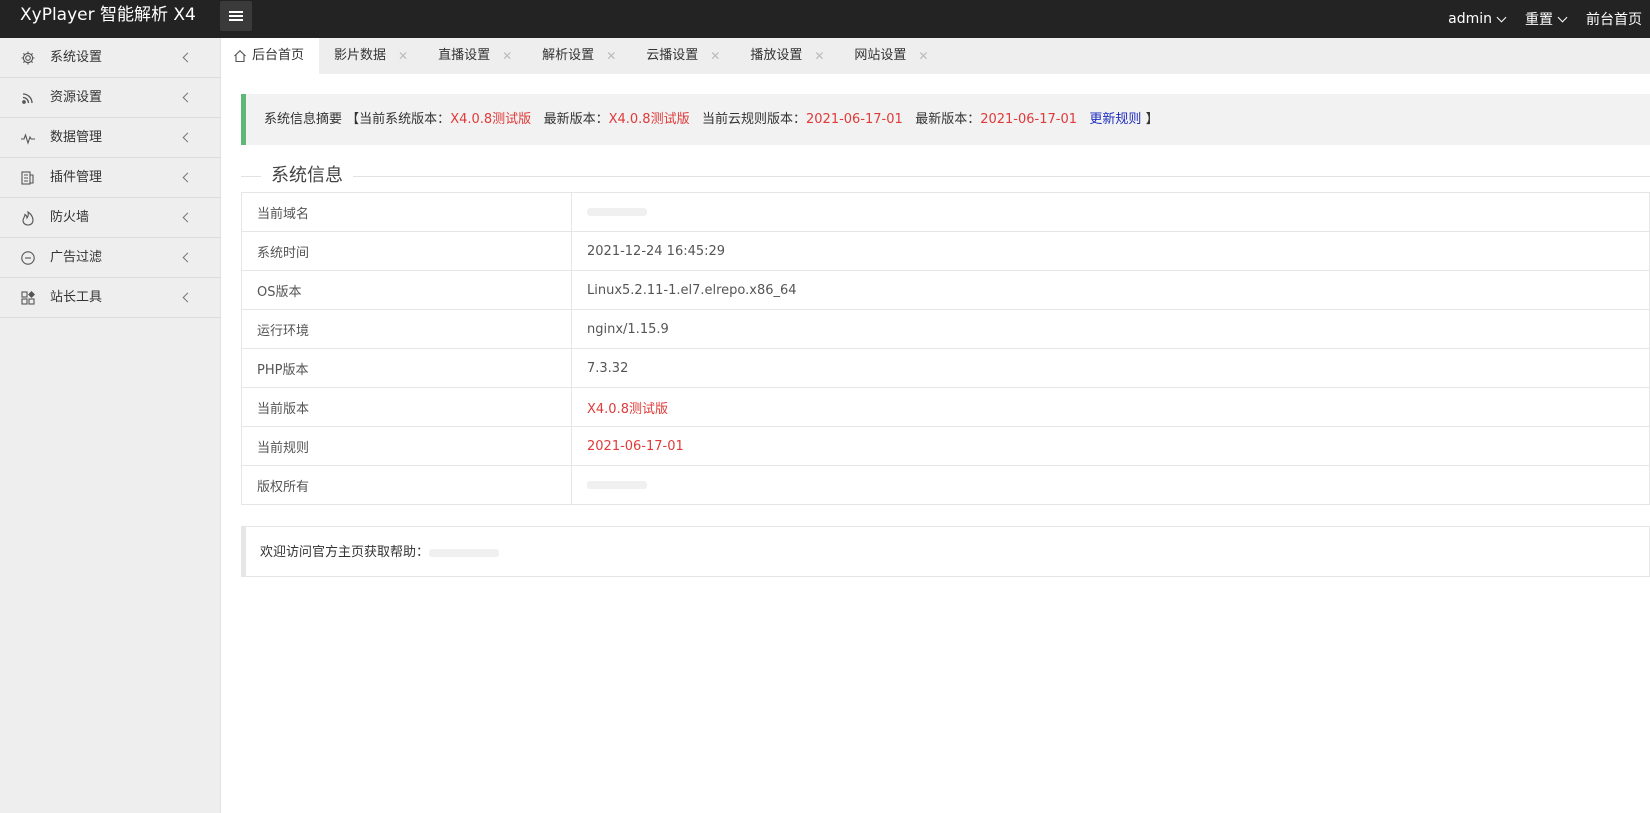 The width and height of the screenshot is (1650, 813). I want to click on tab-play-settings: 播放设置 ✕, so click(787, 56).